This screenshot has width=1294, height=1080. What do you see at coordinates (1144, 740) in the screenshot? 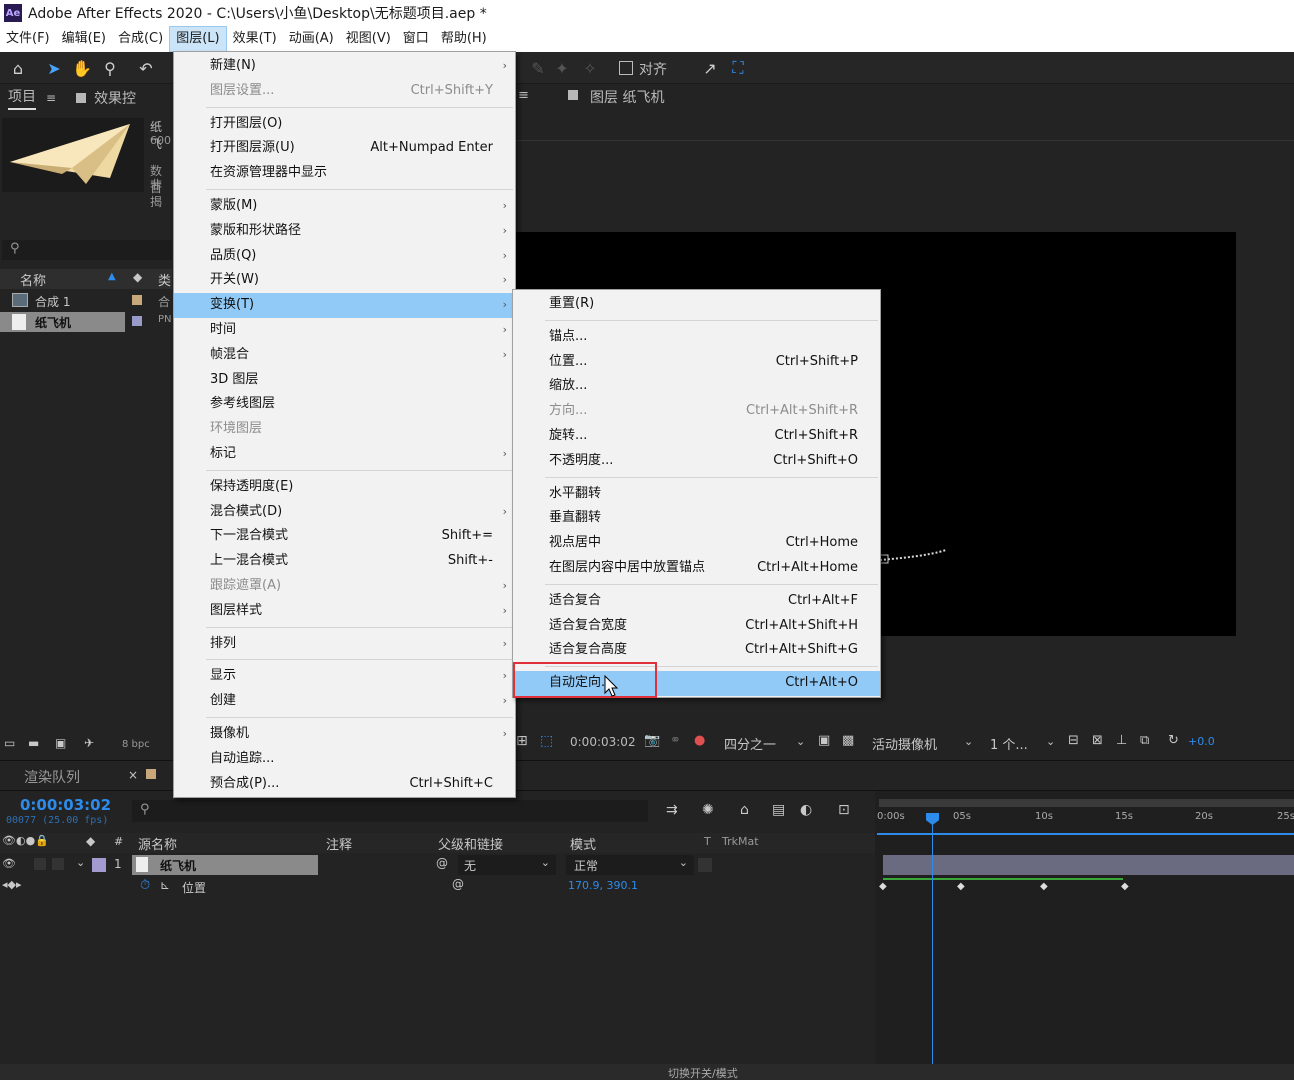
I see `flowchart-icon: ⧉` at bounding box center [1144, 740].